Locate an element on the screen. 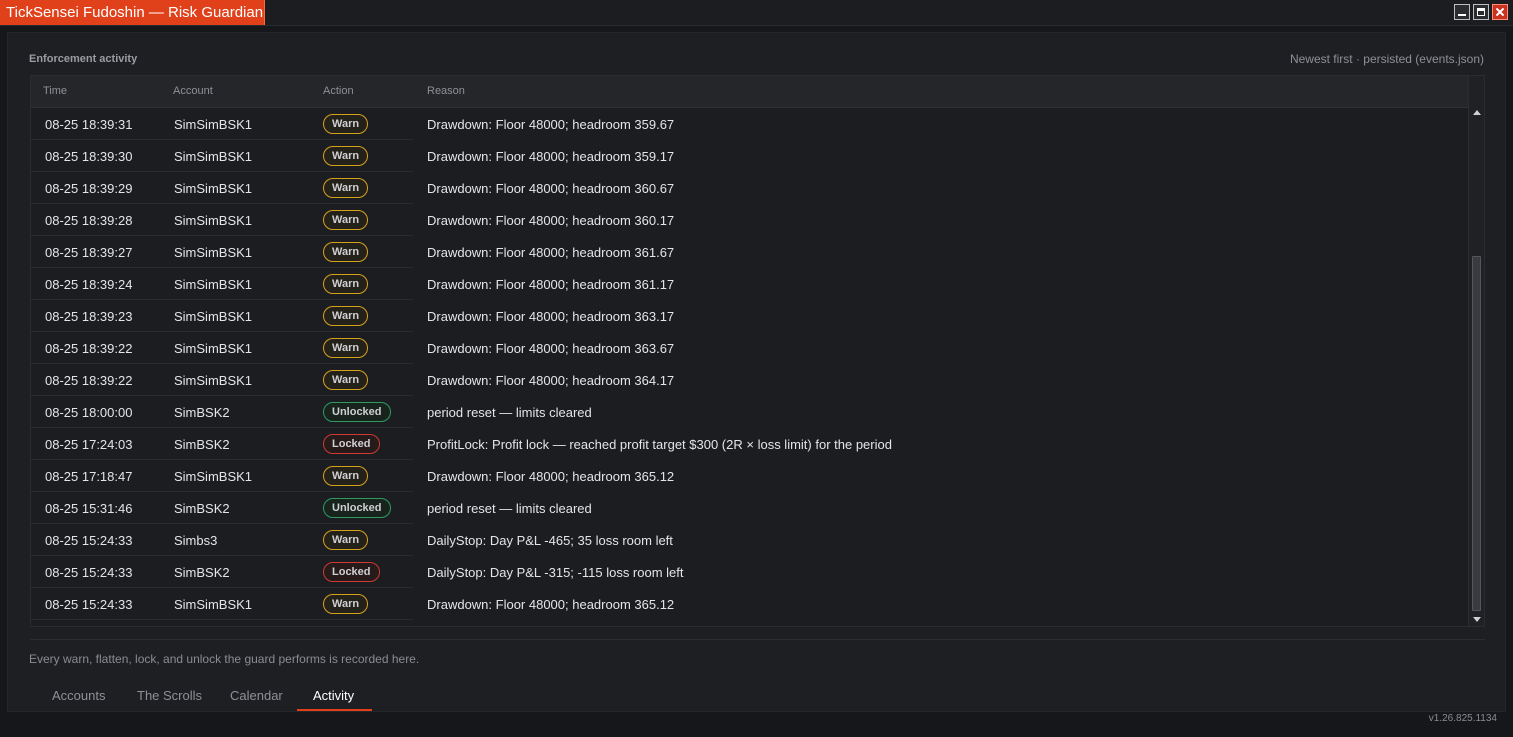  column-header-time: Time is located at coordinates (55, 91).